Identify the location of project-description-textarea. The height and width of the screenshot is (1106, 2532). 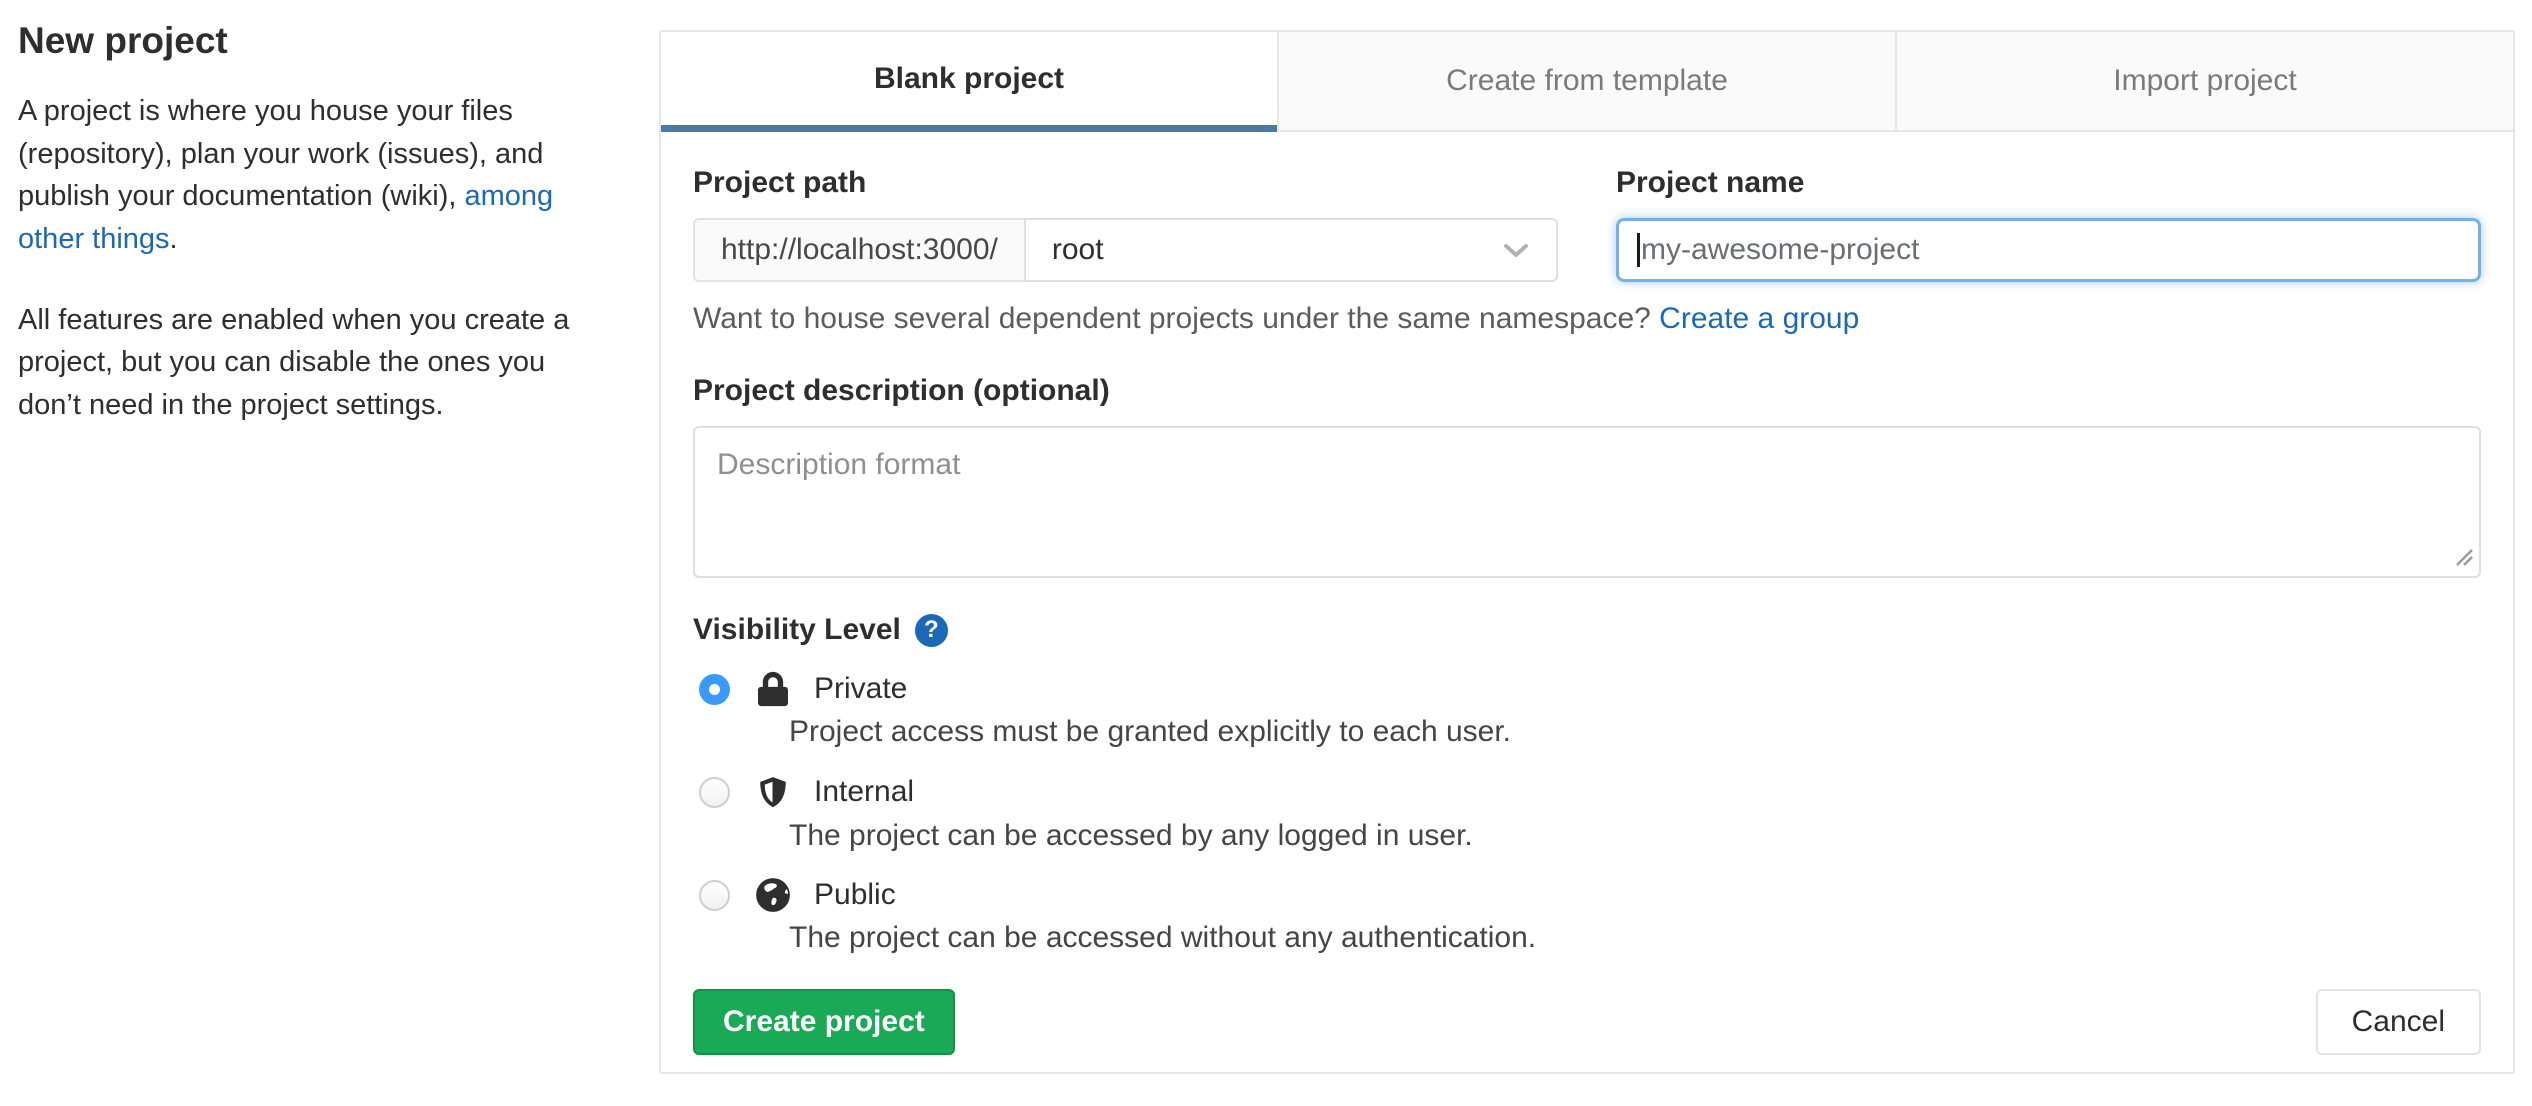
(1587, 502).